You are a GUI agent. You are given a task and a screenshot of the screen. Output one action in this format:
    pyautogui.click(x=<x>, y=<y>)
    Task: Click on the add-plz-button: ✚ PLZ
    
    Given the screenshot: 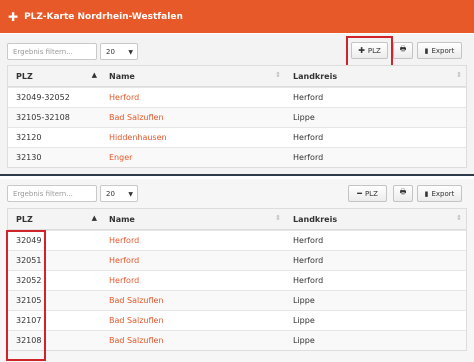 What is the action you would take?
    pyautogui.click(x=369, y=50)
    